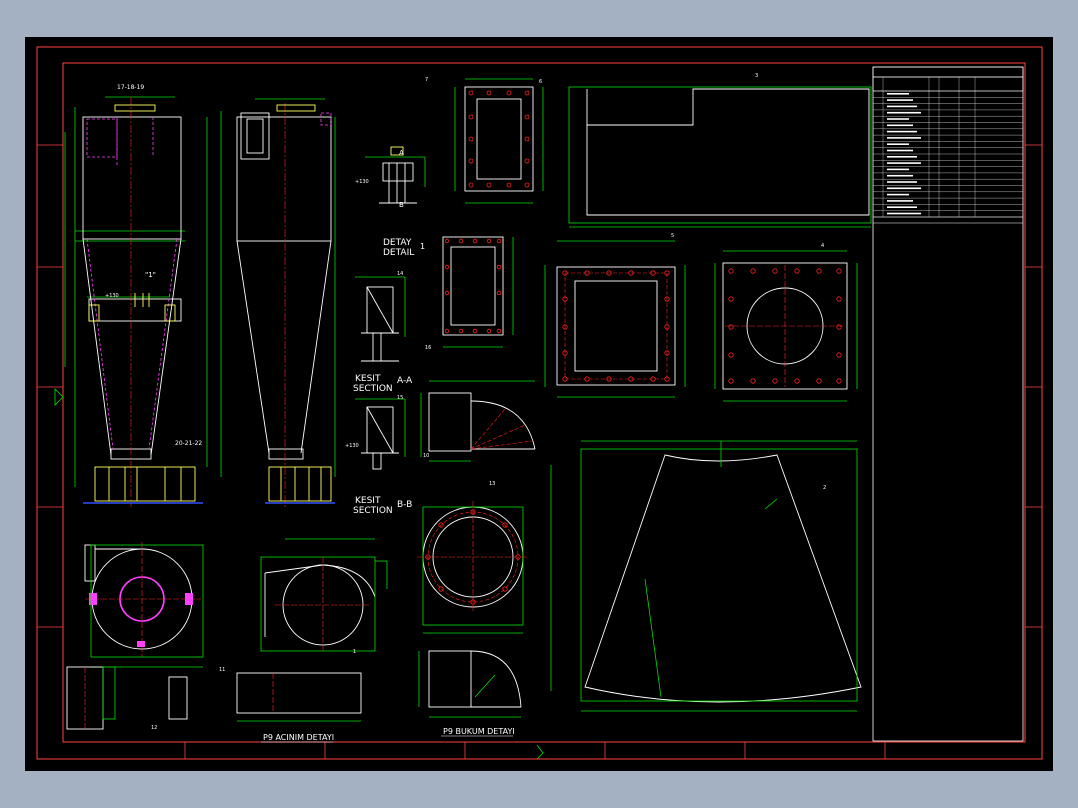 This screenshot has width=1078, height=808. Describe the element at coordinates (354, 652) in the screenshot. I see `part-ref-1: 1` at that location.